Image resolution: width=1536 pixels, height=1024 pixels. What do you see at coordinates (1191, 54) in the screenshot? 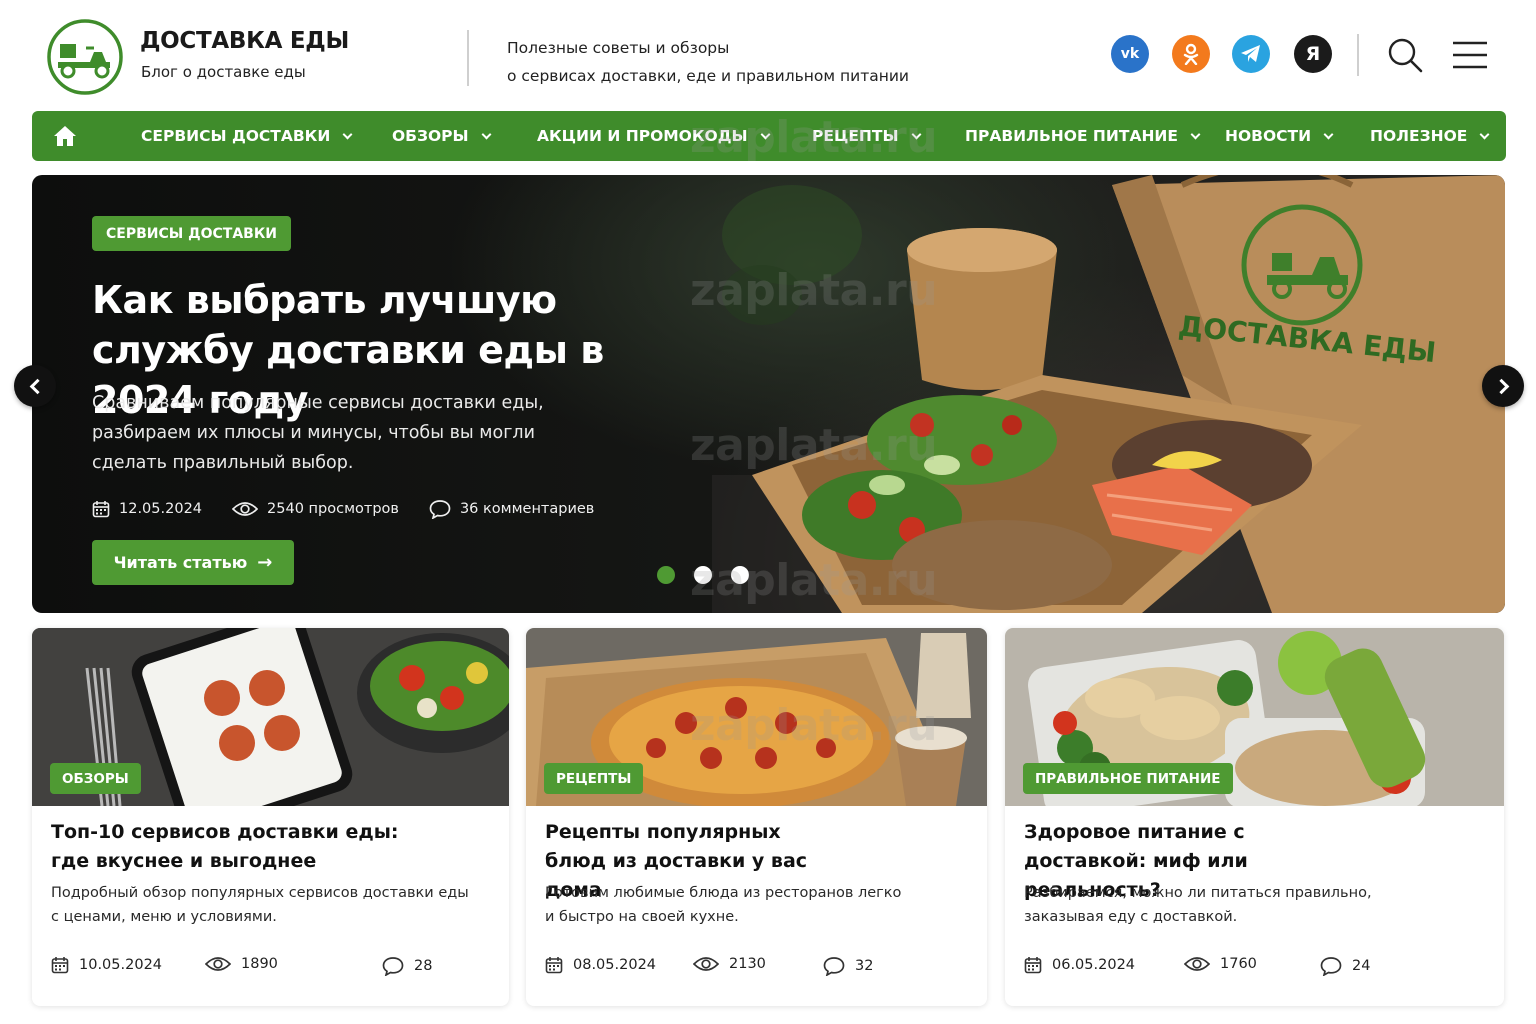
I see `ok-icon` at bounding box center [1191, 54].